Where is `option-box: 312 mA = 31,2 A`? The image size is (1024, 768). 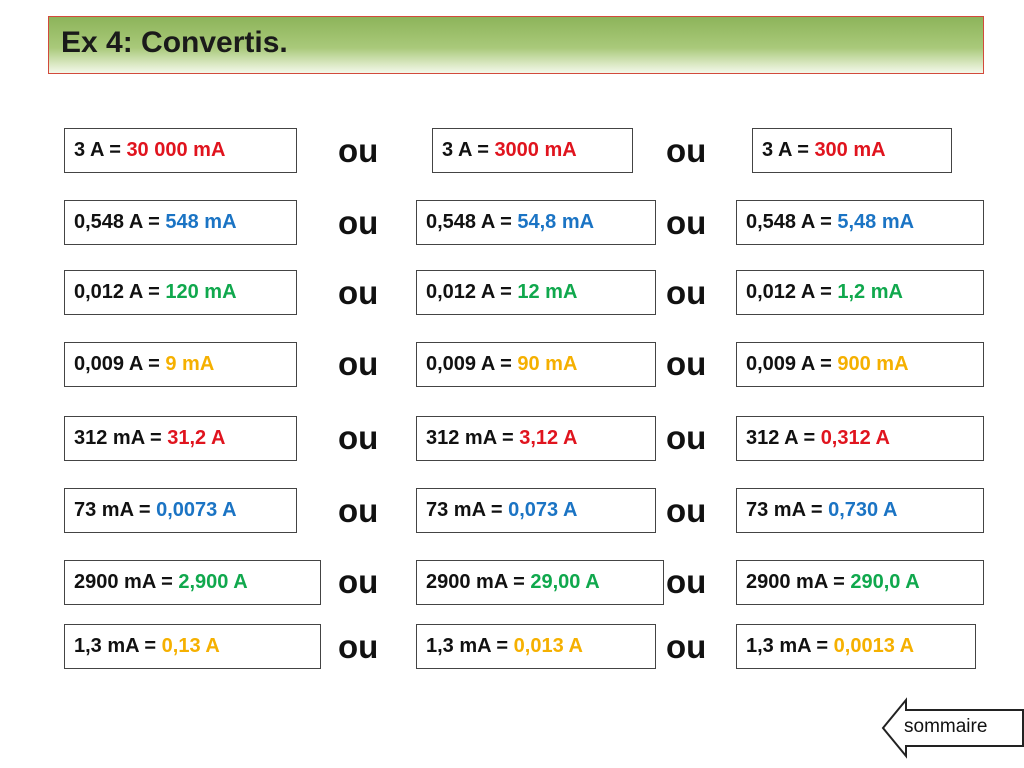
option-box: 312 mA = 31,2 A is located at coordinates (180, 438).